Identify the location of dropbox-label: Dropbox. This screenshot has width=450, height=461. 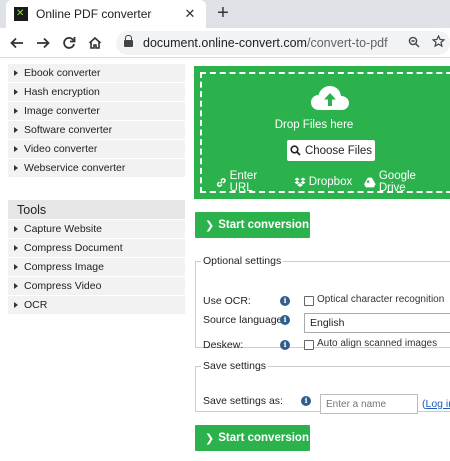
(330, 182).